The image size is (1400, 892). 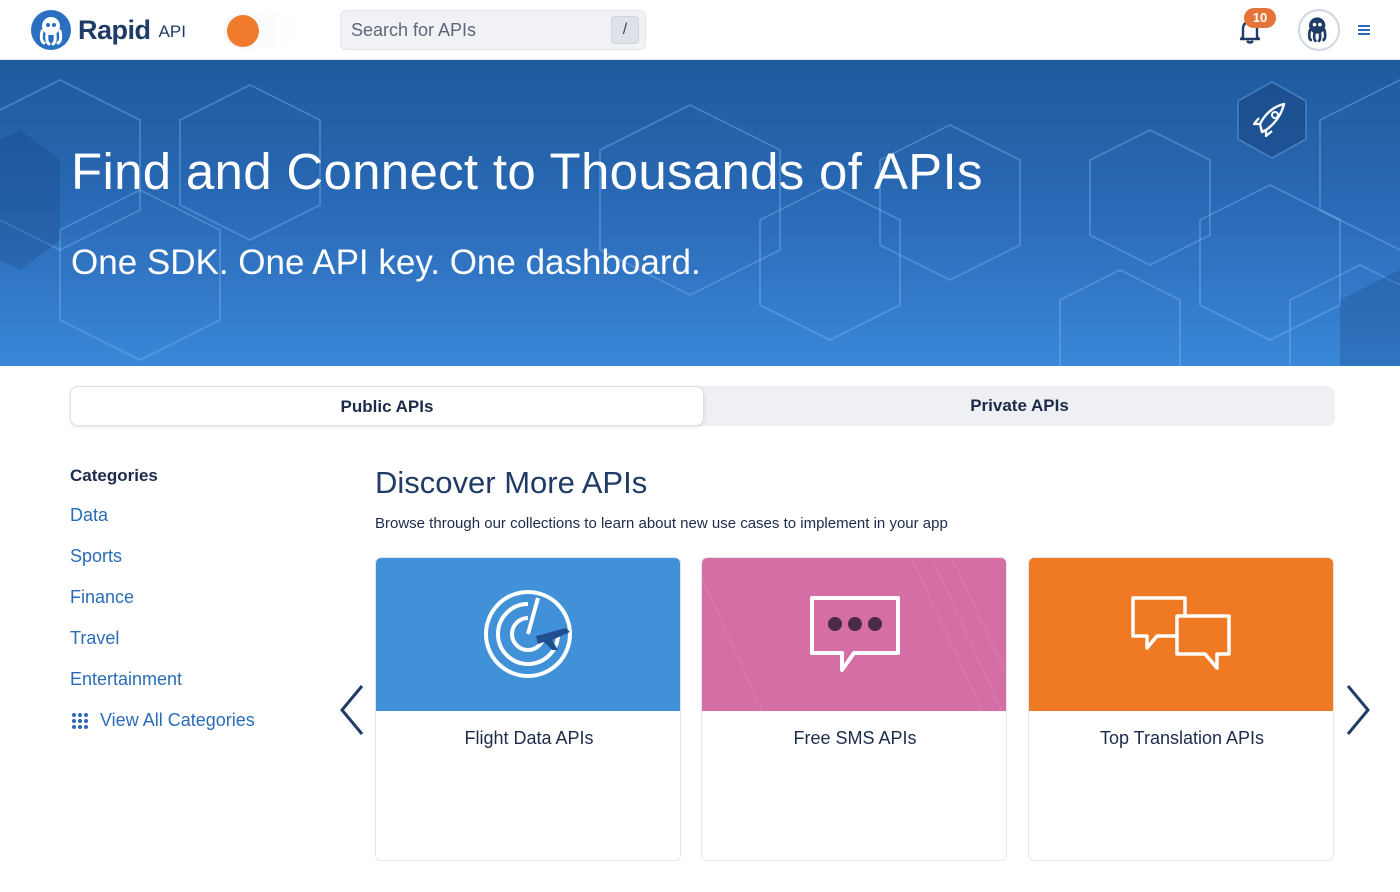 What do you see at coordinates (114, 475) in the screenshot?
I see `categories-heading: Categories` at bounding box center [114, 475].